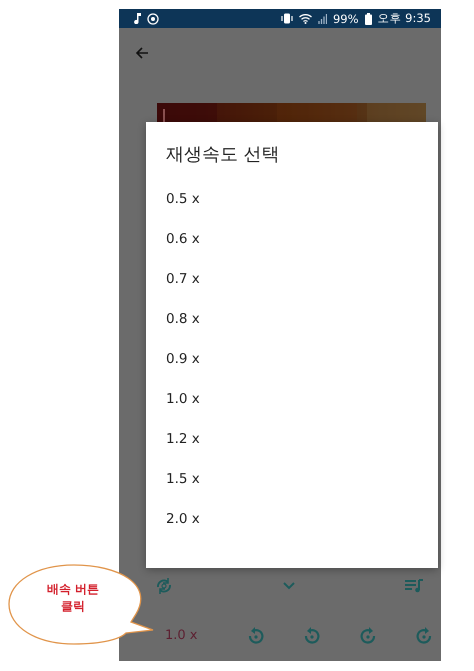 The width and height of the screenshot is (474, 671). I want to click on annotation-text: 배속 버튼 클릭, so click(73, 598).